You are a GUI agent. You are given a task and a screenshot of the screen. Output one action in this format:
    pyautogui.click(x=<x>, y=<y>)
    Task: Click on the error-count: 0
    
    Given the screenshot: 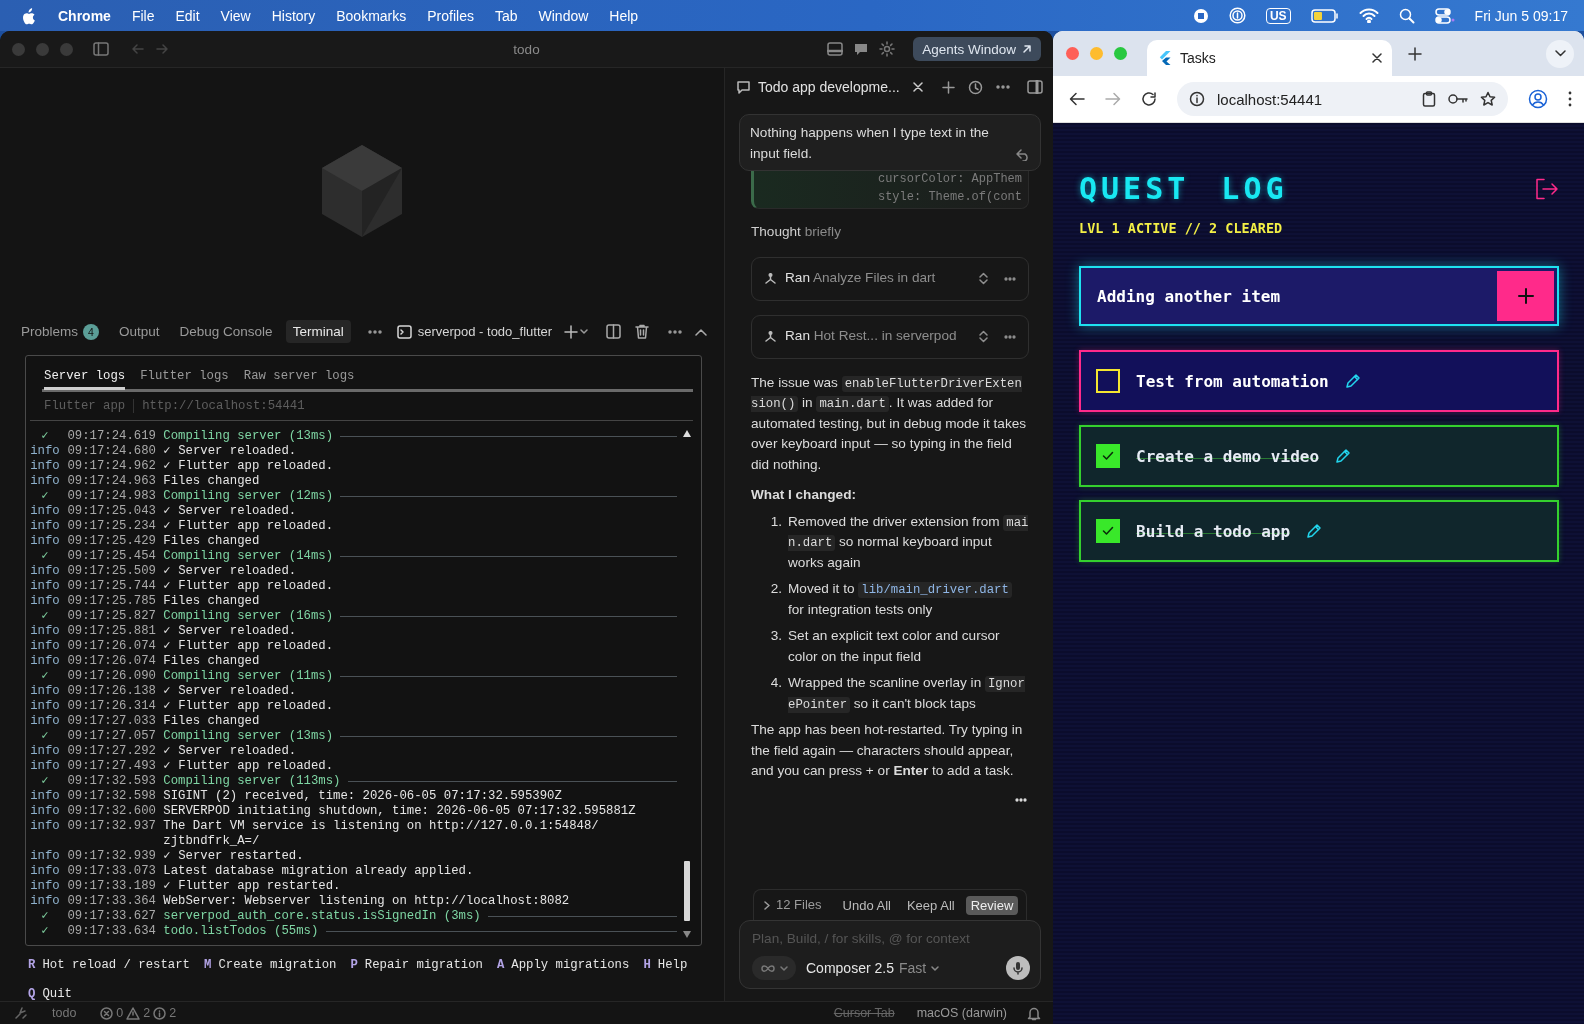 What is the action you would take?
    pyautogui.click(x=120, y=1013)
    